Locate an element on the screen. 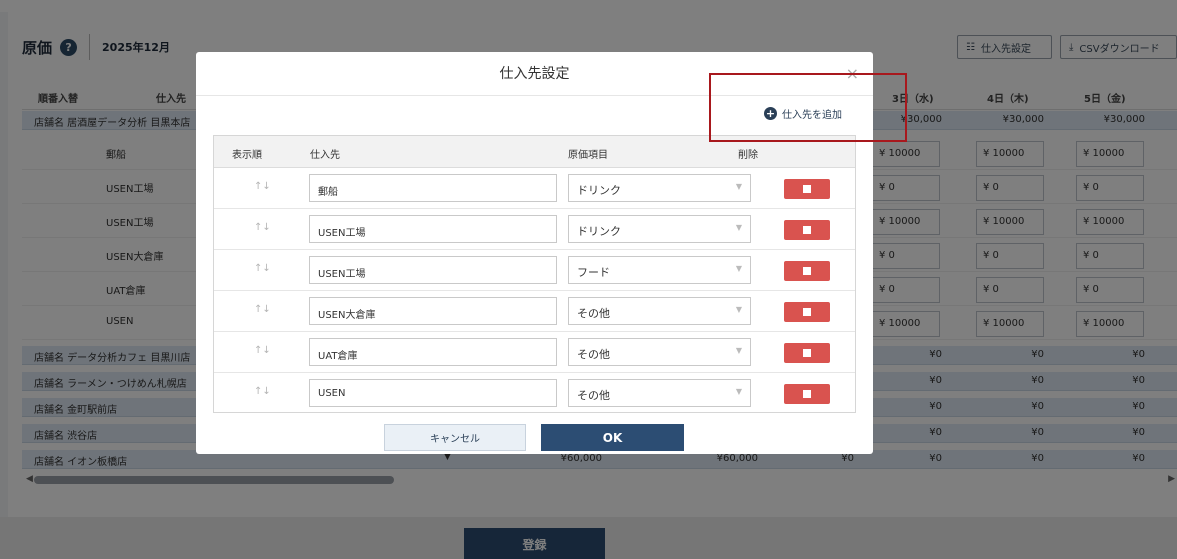  supplier-setting-row: ↑↓ 郵船 ドリンク ▼ is located at coordinates (534, 188).